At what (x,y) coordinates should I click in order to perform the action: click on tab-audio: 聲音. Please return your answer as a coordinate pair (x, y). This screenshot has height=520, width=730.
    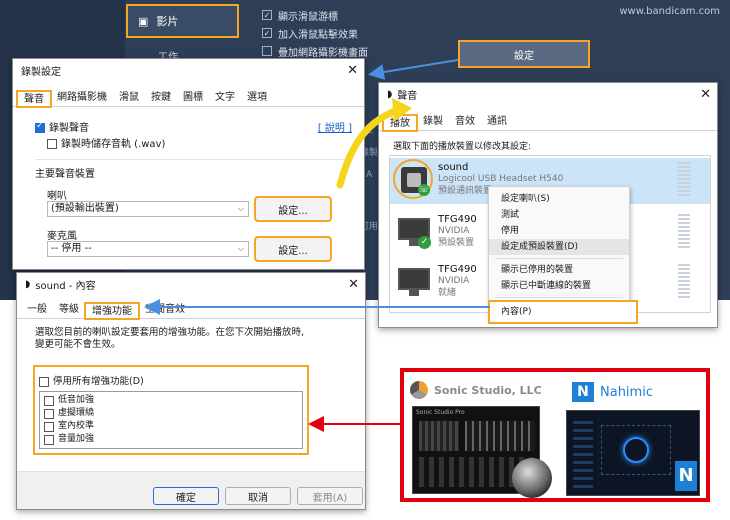
    Looking at the image, I should click on (34, 99).